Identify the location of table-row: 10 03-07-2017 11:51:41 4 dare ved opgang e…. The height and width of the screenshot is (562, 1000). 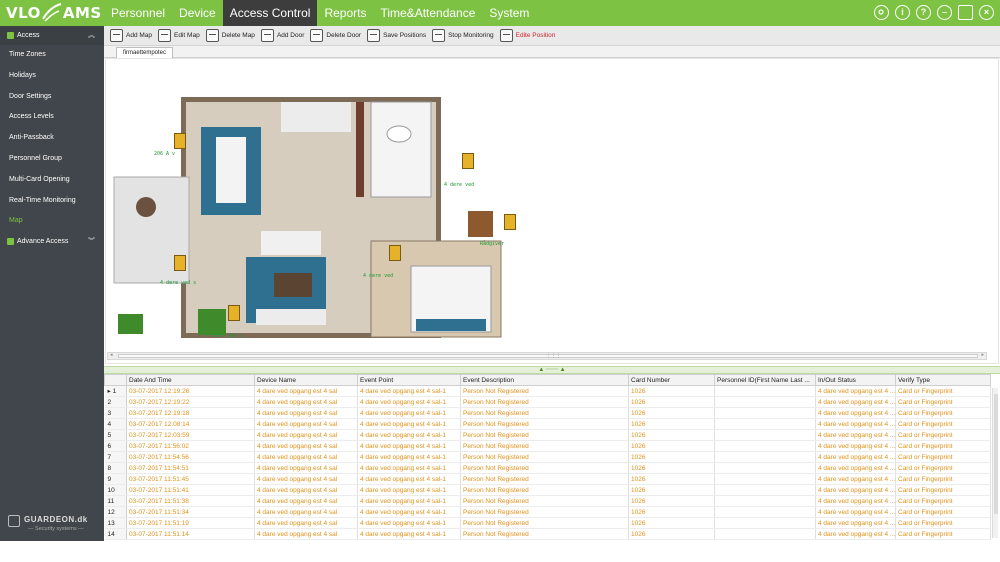
(547, 490).